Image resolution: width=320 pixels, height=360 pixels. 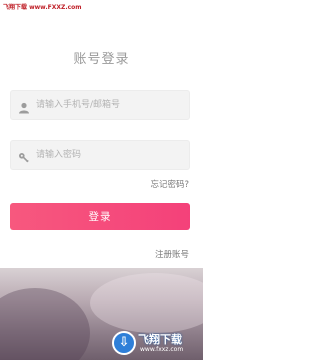 What do you see at coordinates (100, 216) in the screenshot?
I see `login-button: 登录` at bounding box center [100, 216].